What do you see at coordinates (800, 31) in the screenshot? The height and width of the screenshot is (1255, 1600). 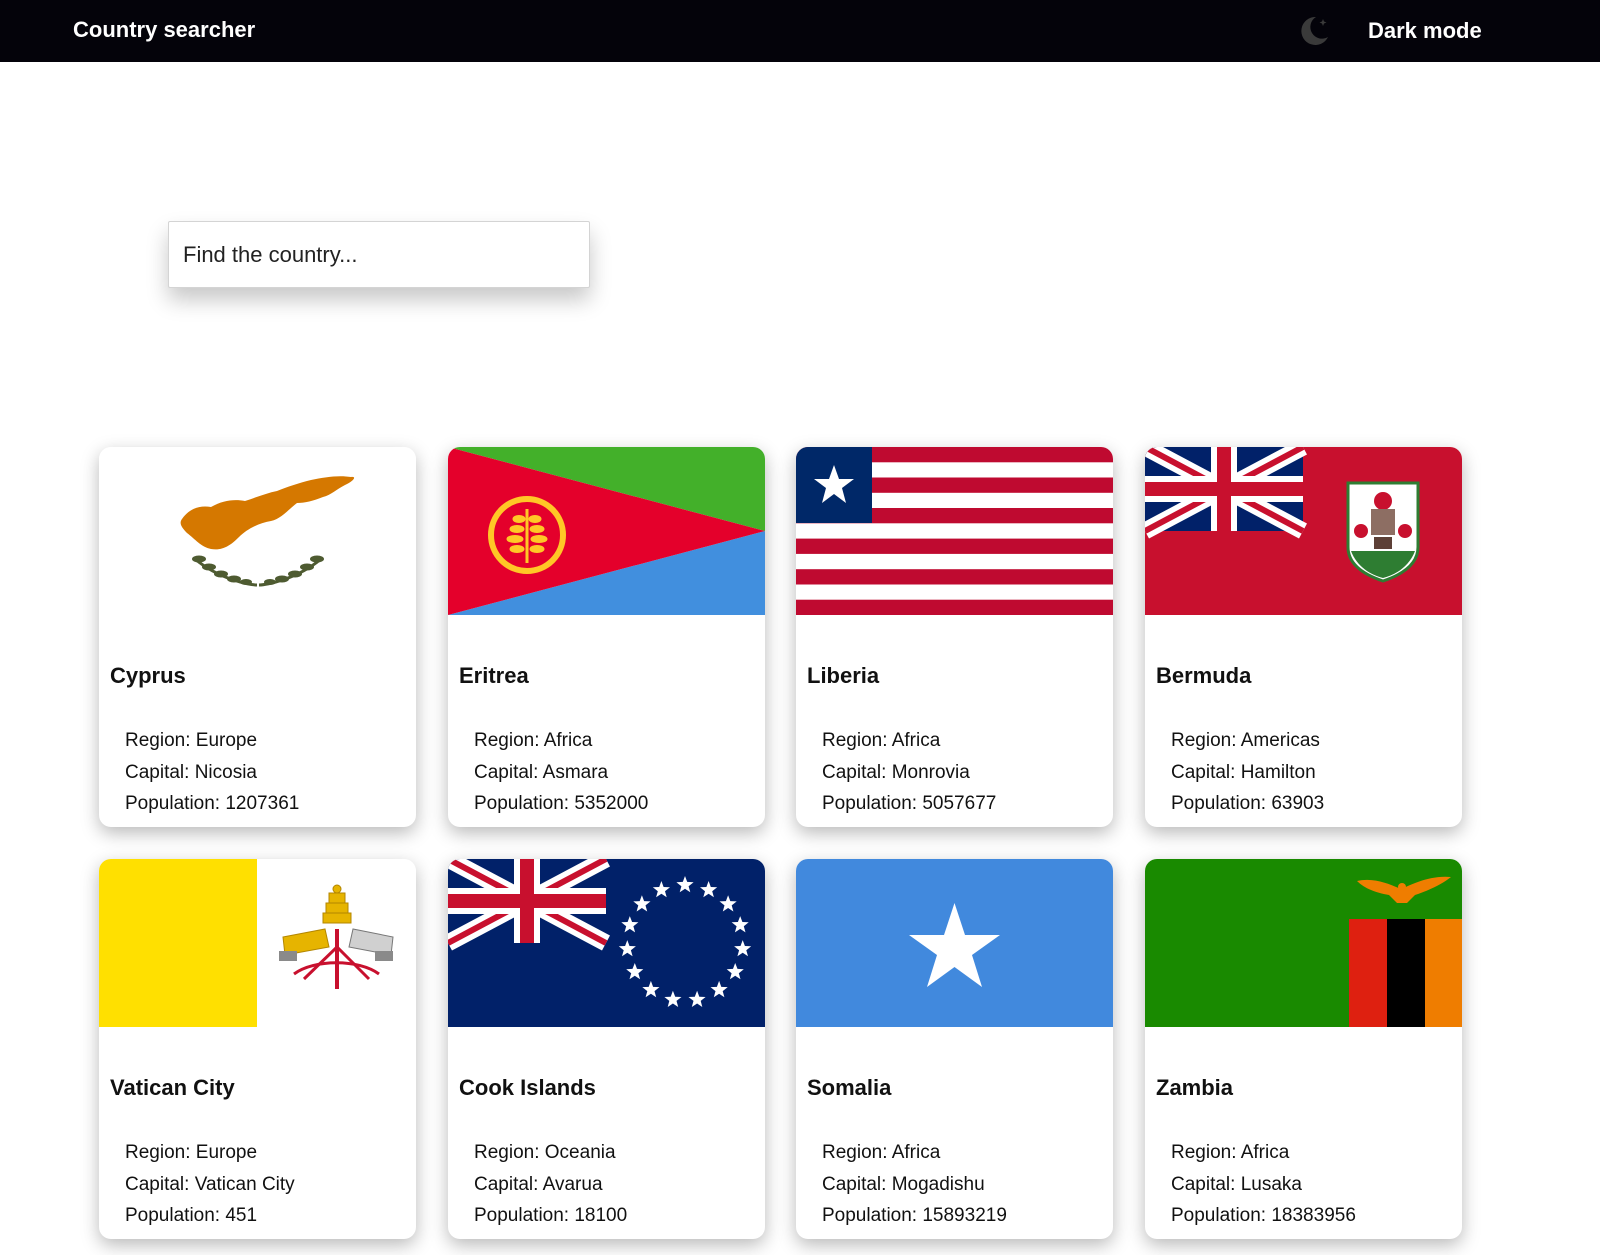 I see `top-navbar: Country searcher Dark mode` at bounding box center [800, 31].